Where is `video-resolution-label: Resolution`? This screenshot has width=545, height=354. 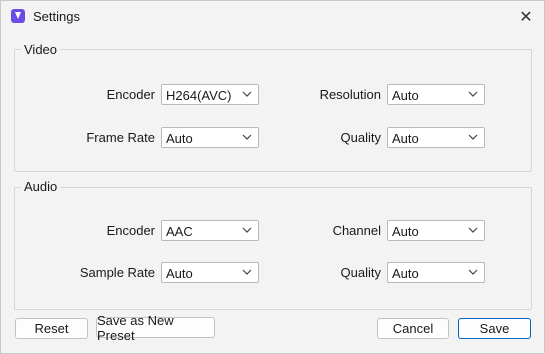 video-resolution-label: Resolution is located at coordinates (350, 94).